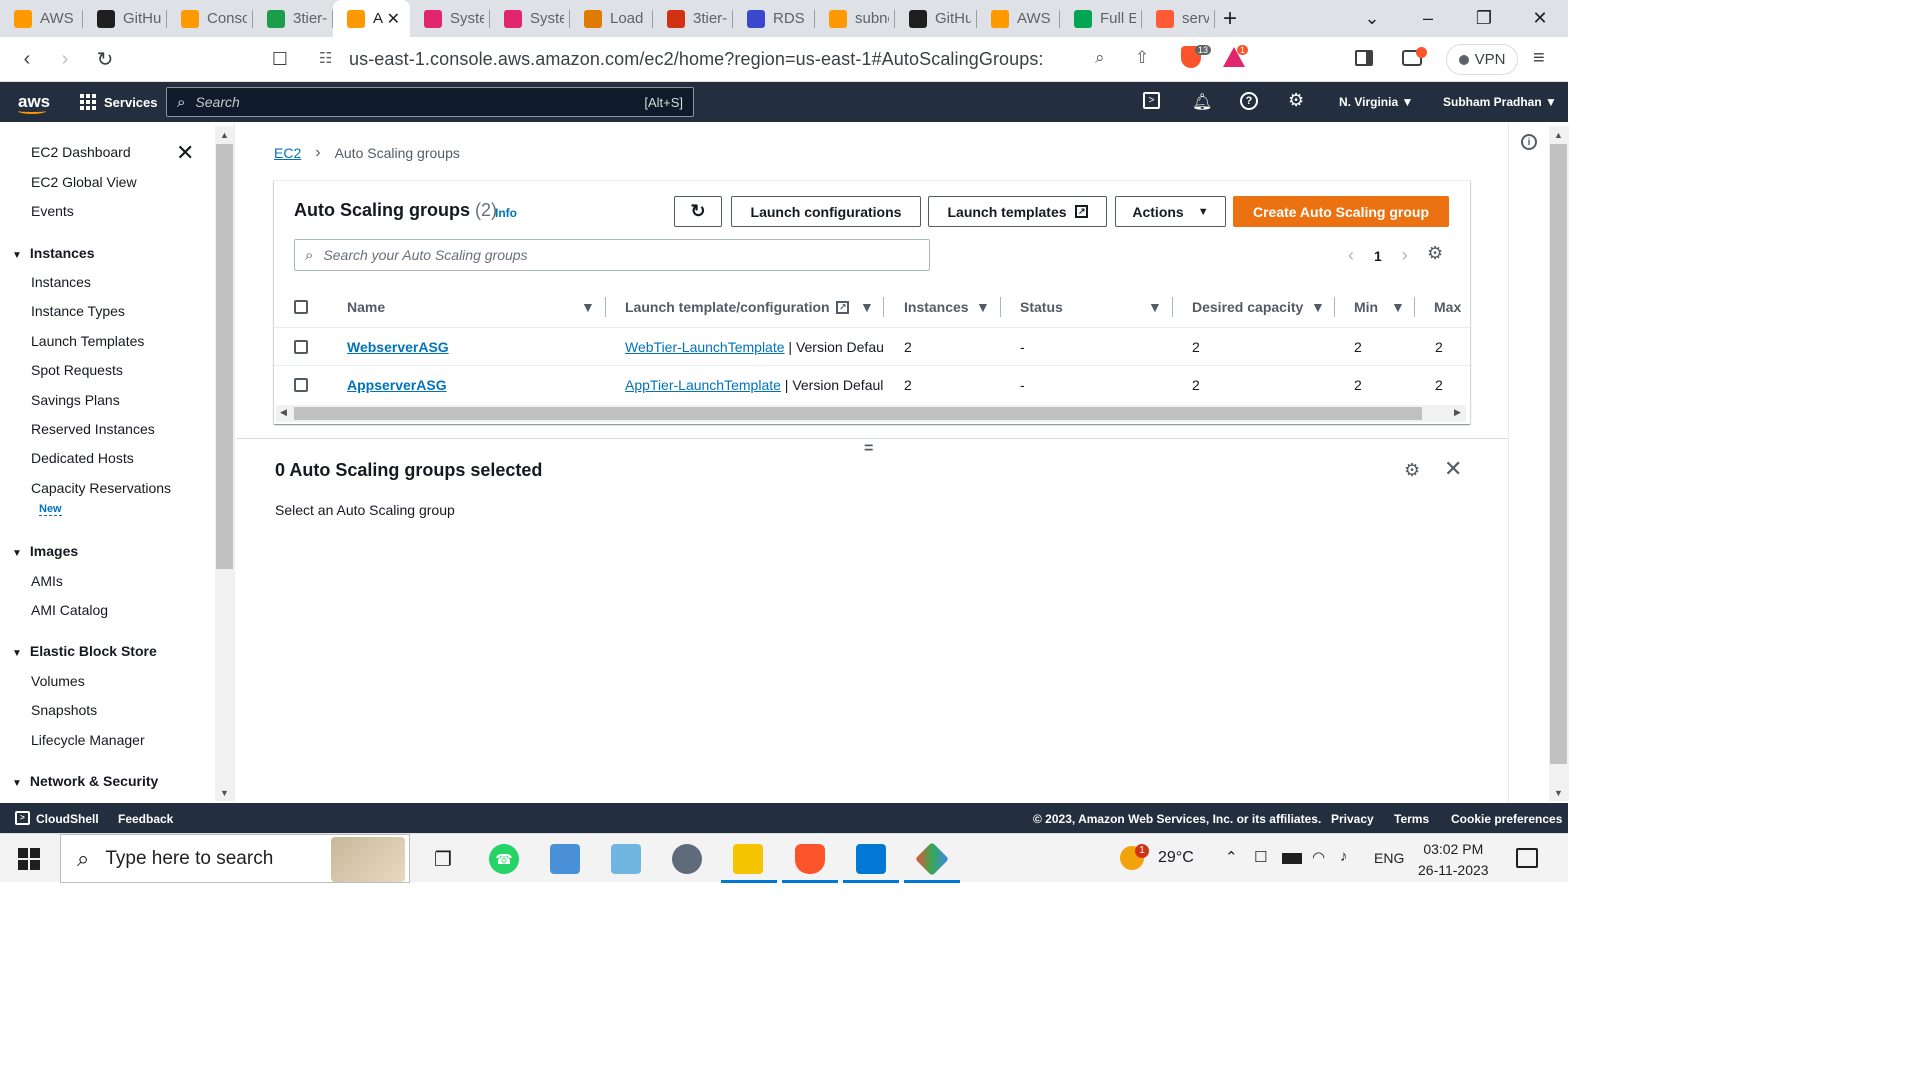 This screenshot has height=1080, width=1920. What do you see at coordinates (1202, 102) in the screenshot?
I see `notifications-bell-icon: 🔔︎` at bounding box center [1202, 102].